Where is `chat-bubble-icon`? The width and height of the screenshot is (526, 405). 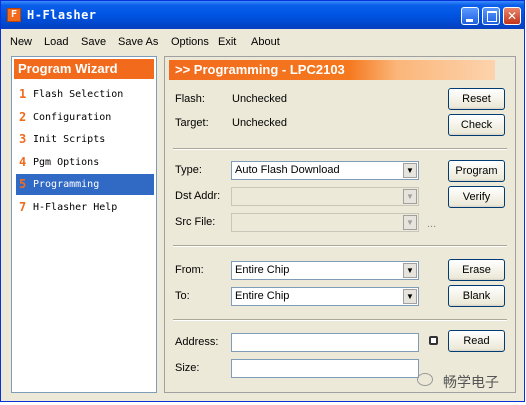 chat-bubble-icon is located at coordinates (425, 379).